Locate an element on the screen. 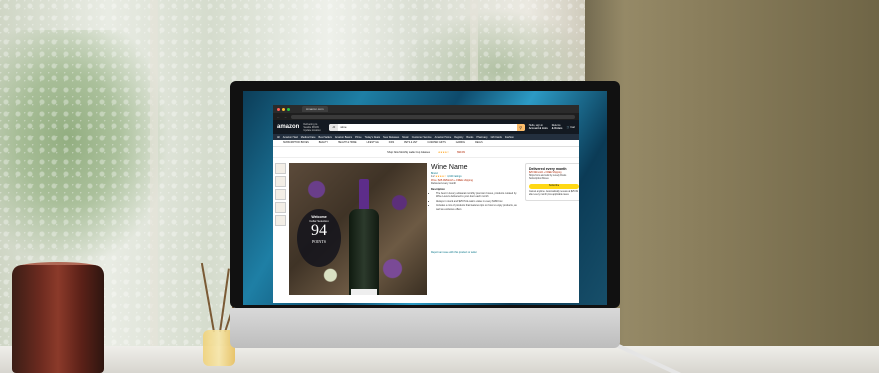 The width and height of the screenshot is (879, 373). subnav-item: HEALTH & HOME is located at coordinates (347, 143).